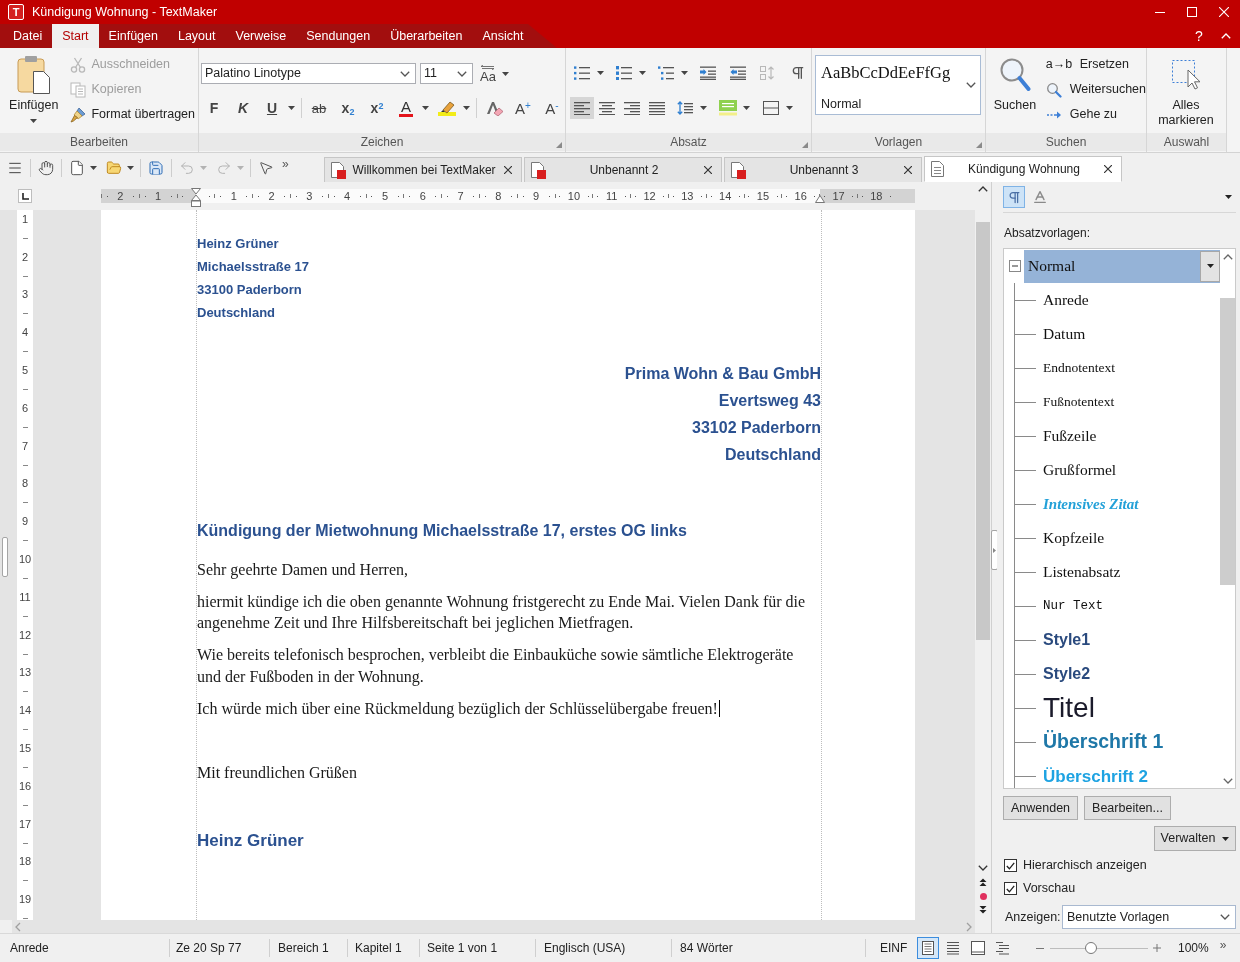 This screenshot has width=1240, height=962. What do you see at coordinates (1082, 572) in the screenshot?
I see `style-item: Listenabsatz` at bounding box center [1082, 572].